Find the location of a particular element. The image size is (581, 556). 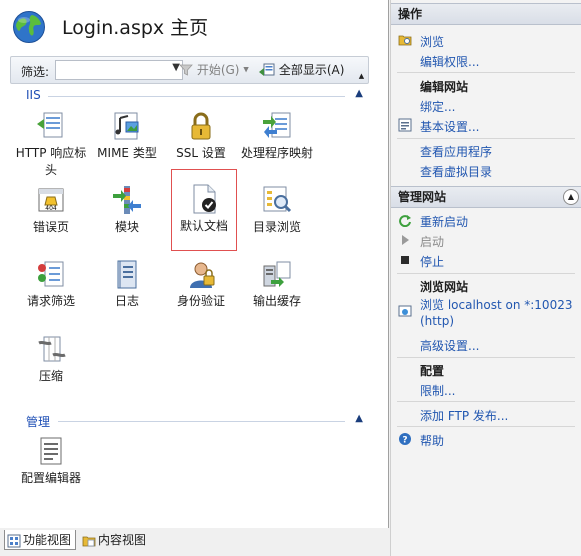

tab-features-view: 功能视图 is located at coordinates (40, 540).